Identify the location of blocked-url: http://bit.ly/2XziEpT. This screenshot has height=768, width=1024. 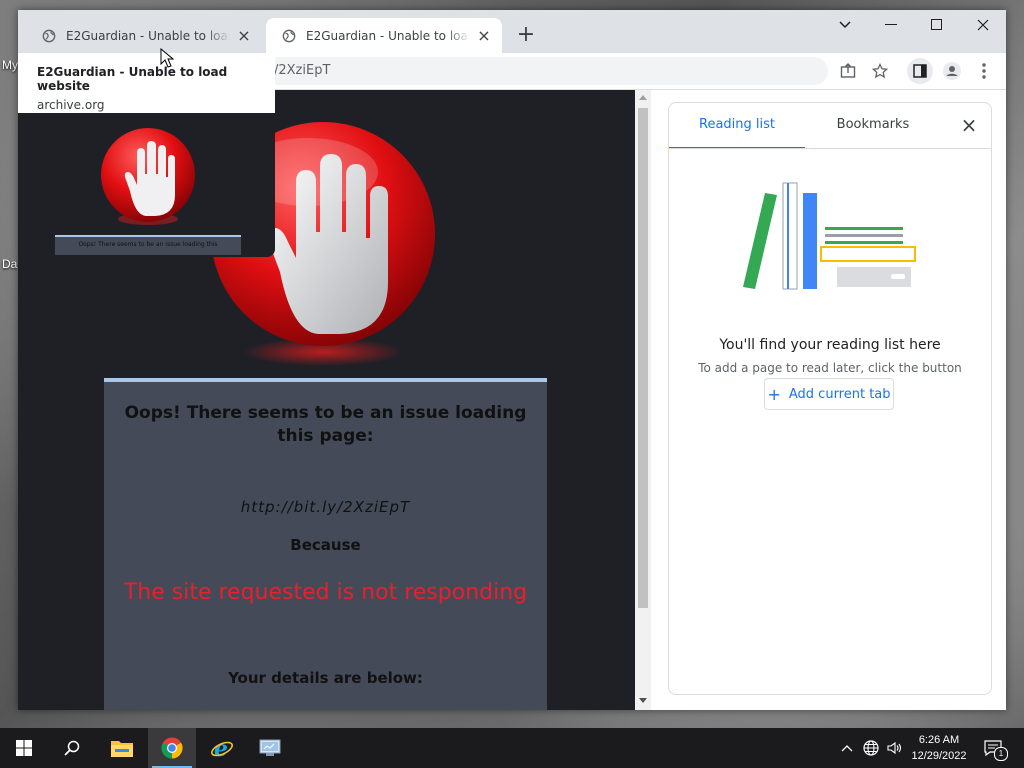
(325, 507).